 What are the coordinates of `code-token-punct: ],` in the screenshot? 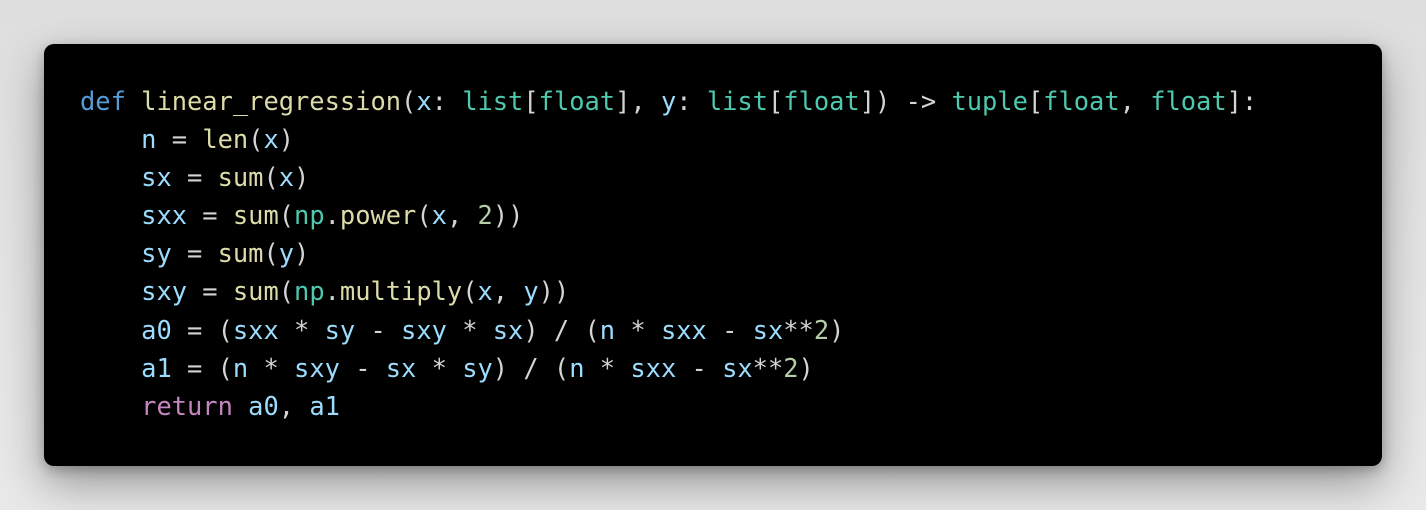 It's located at (638, 101).